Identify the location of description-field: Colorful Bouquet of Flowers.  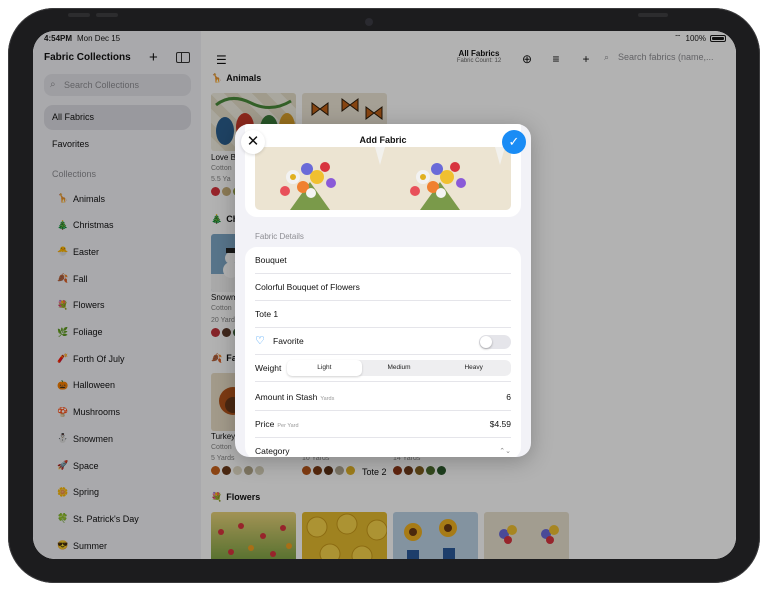
(383, 287).